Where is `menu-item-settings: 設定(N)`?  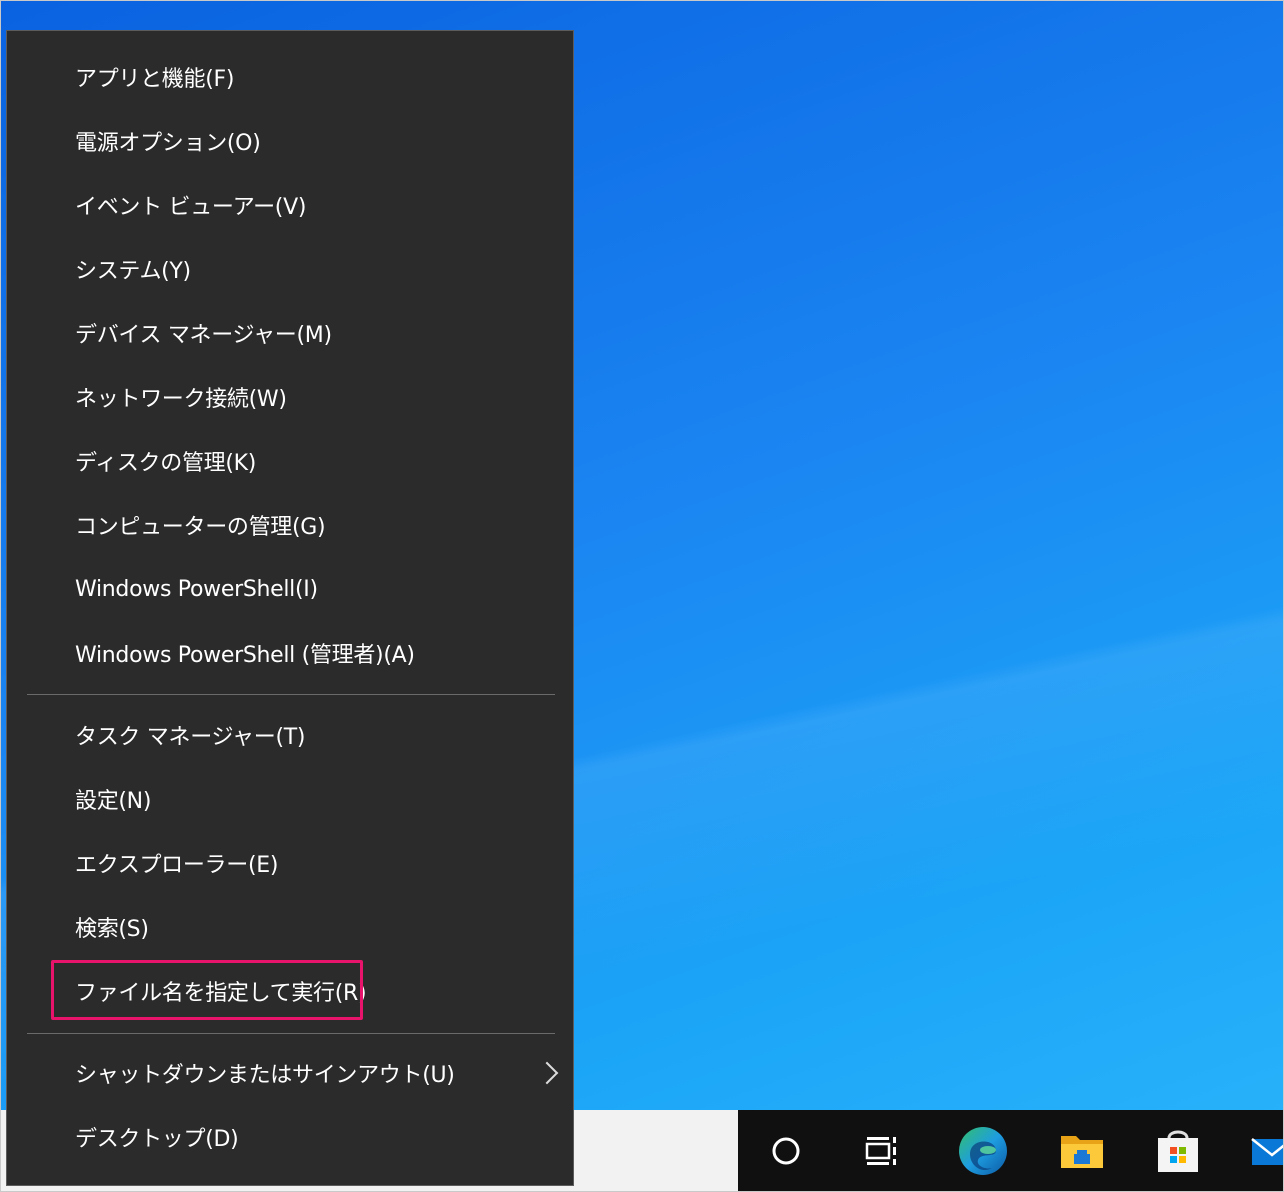
menu-item-settings: 設定(N) is located at coordinates (290, 799).